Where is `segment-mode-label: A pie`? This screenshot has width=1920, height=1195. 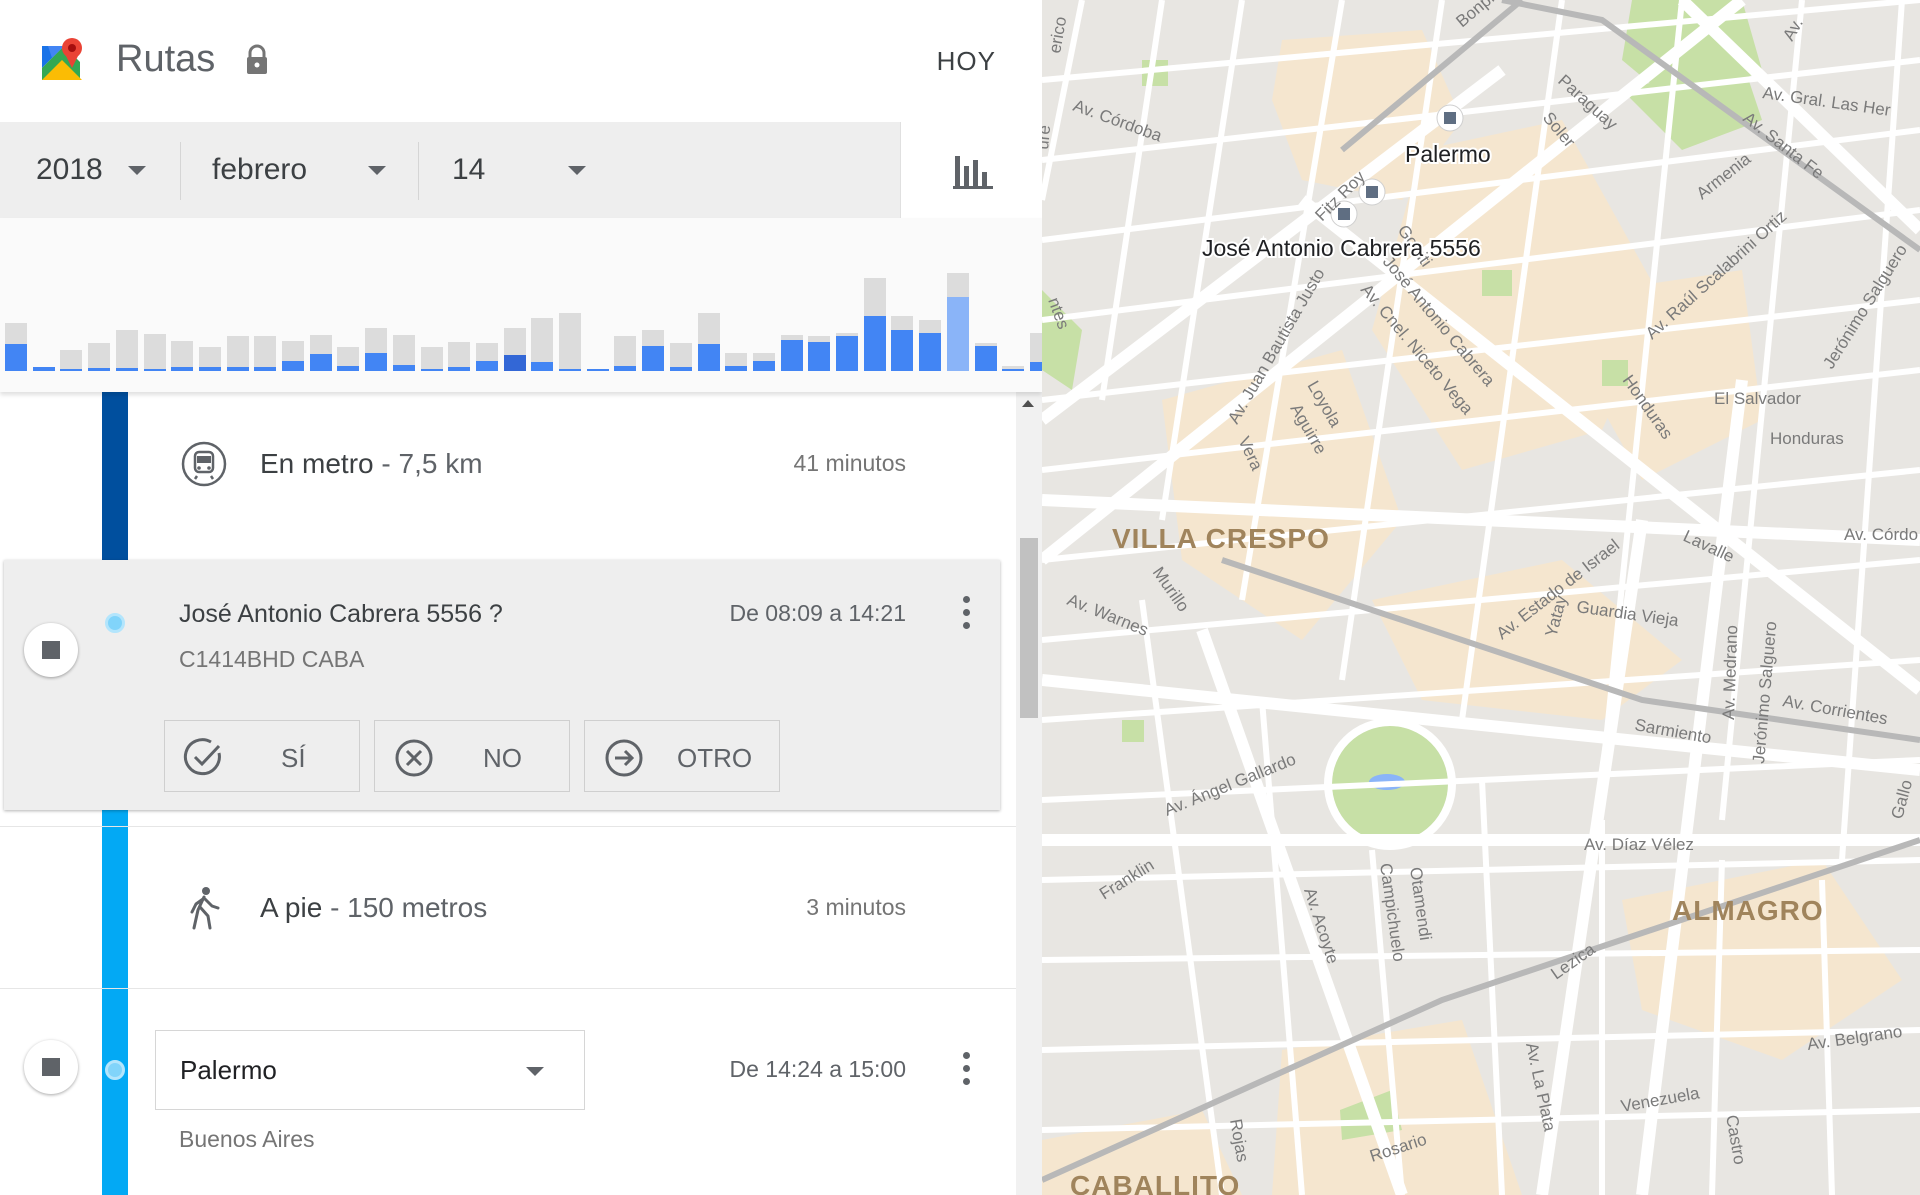 segment-mode-label: A pie is located at coordinates (291, 907).